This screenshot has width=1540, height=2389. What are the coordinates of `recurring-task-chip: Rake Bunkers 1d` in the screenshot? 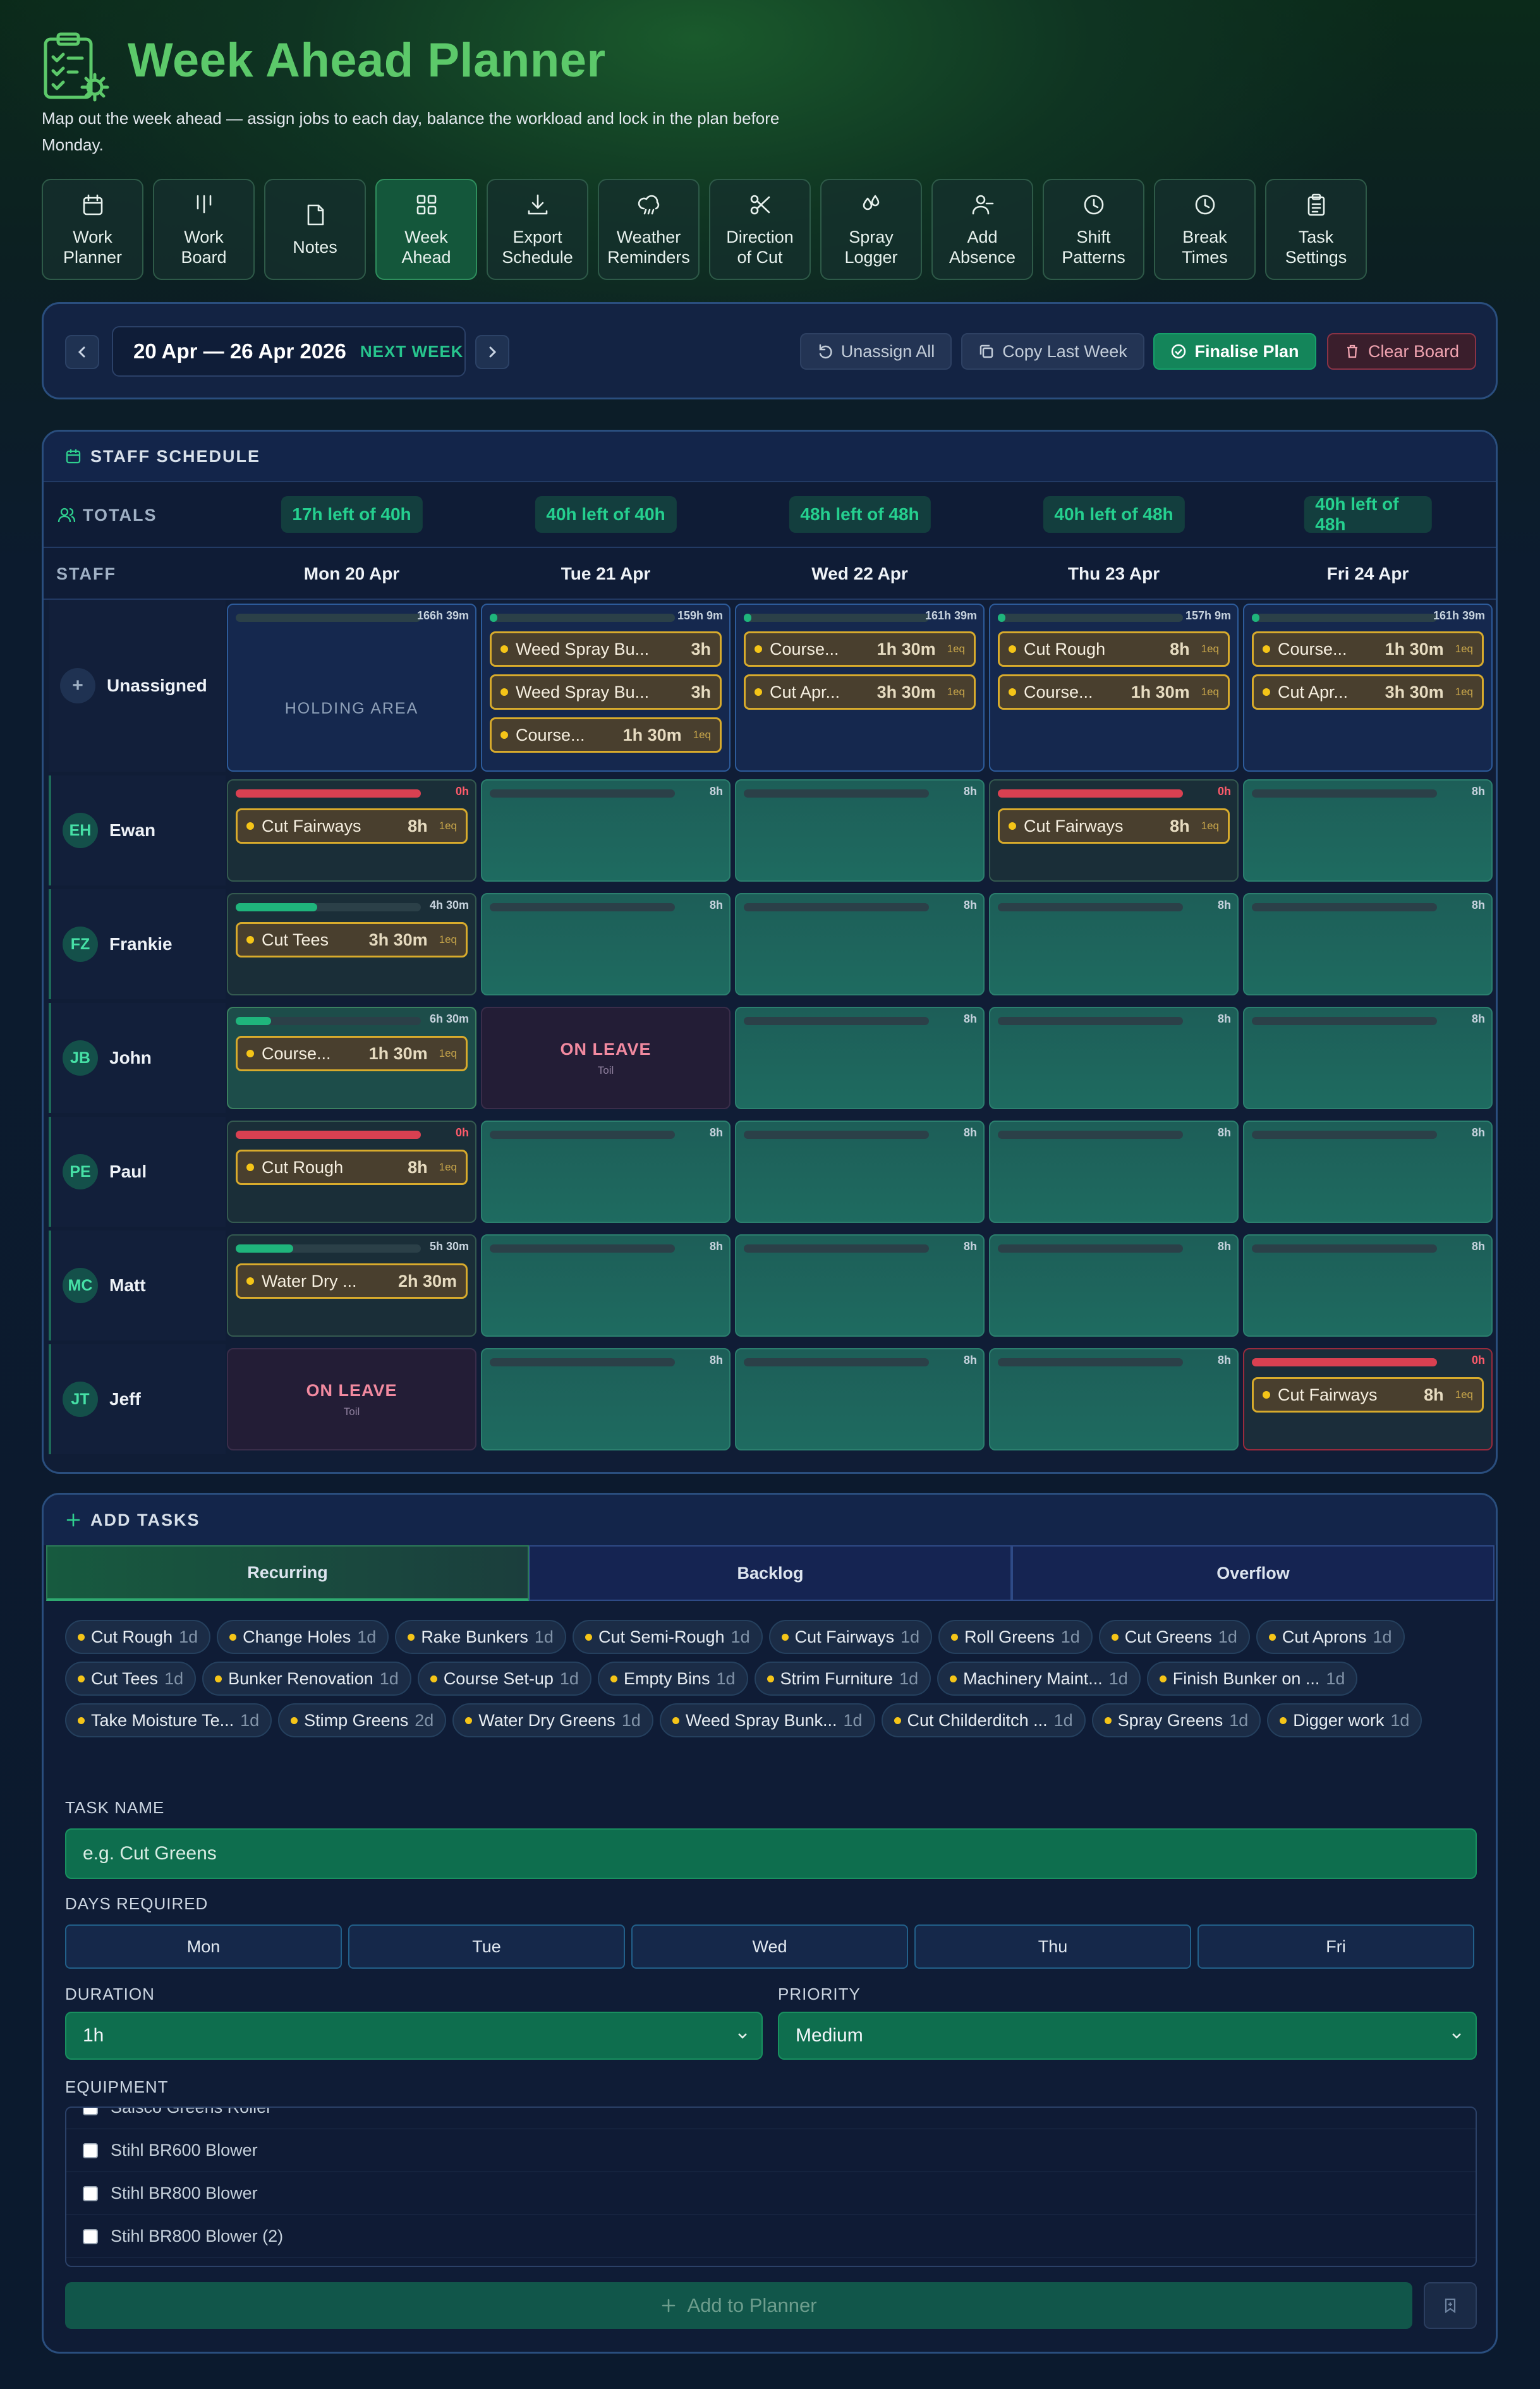 It's located at (480, 1637).